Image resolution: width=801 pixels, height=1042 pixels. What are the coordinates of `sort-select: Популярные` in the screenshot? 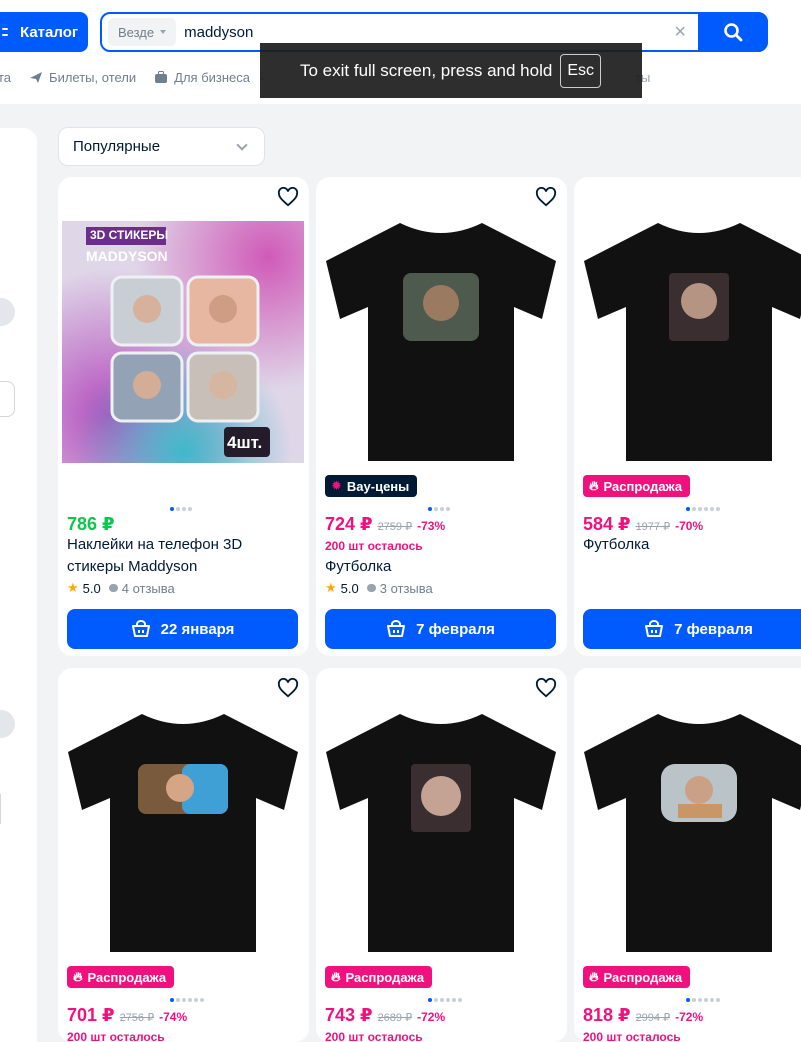 It's located at (161, 146).